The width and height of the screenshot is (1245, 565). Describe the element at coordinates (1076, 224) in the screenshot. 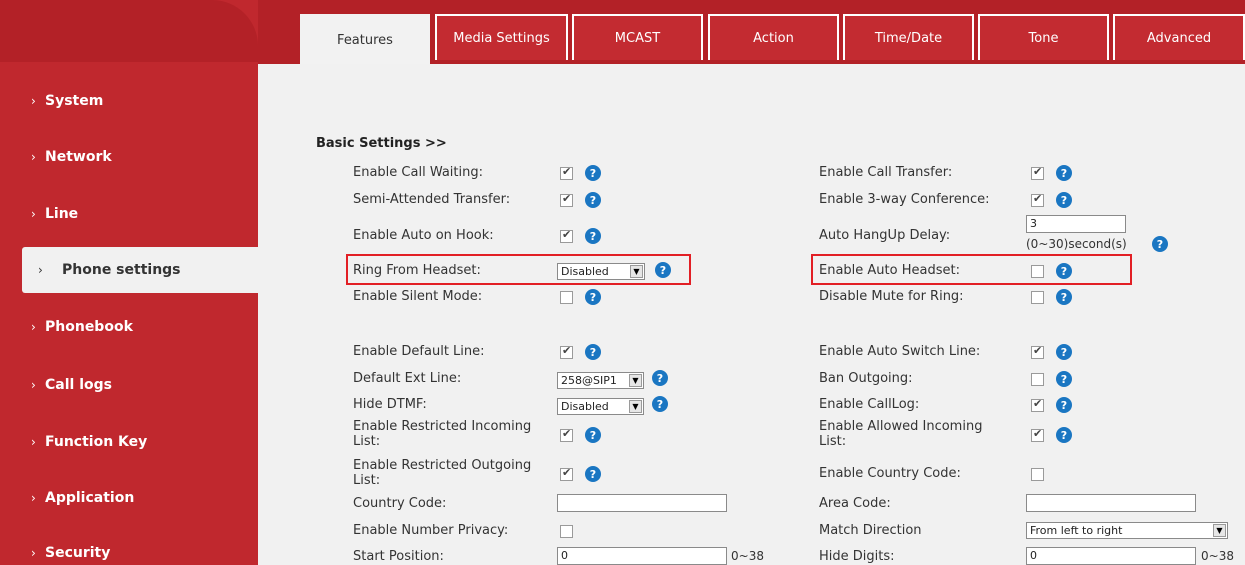

I see `auto-hangup-input: 3` at that location.